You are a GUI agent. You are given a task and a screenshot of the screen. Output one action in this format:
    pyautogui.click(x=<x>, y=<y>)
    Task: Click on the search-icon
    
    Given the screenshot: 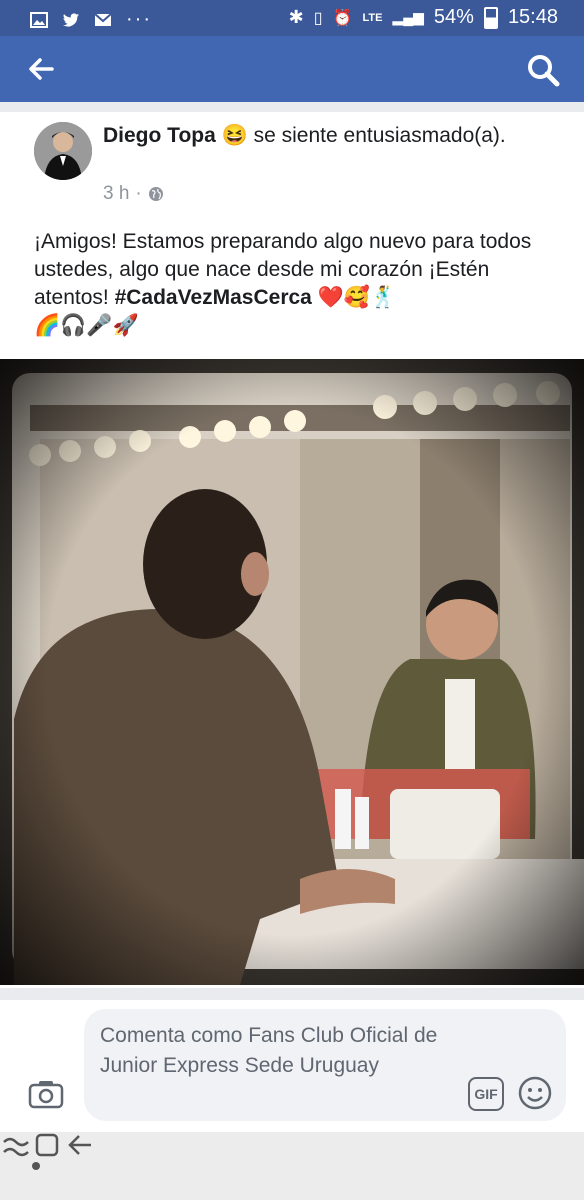 What is the action you would take?
    pyautogui.click(x=543, y=70)
    